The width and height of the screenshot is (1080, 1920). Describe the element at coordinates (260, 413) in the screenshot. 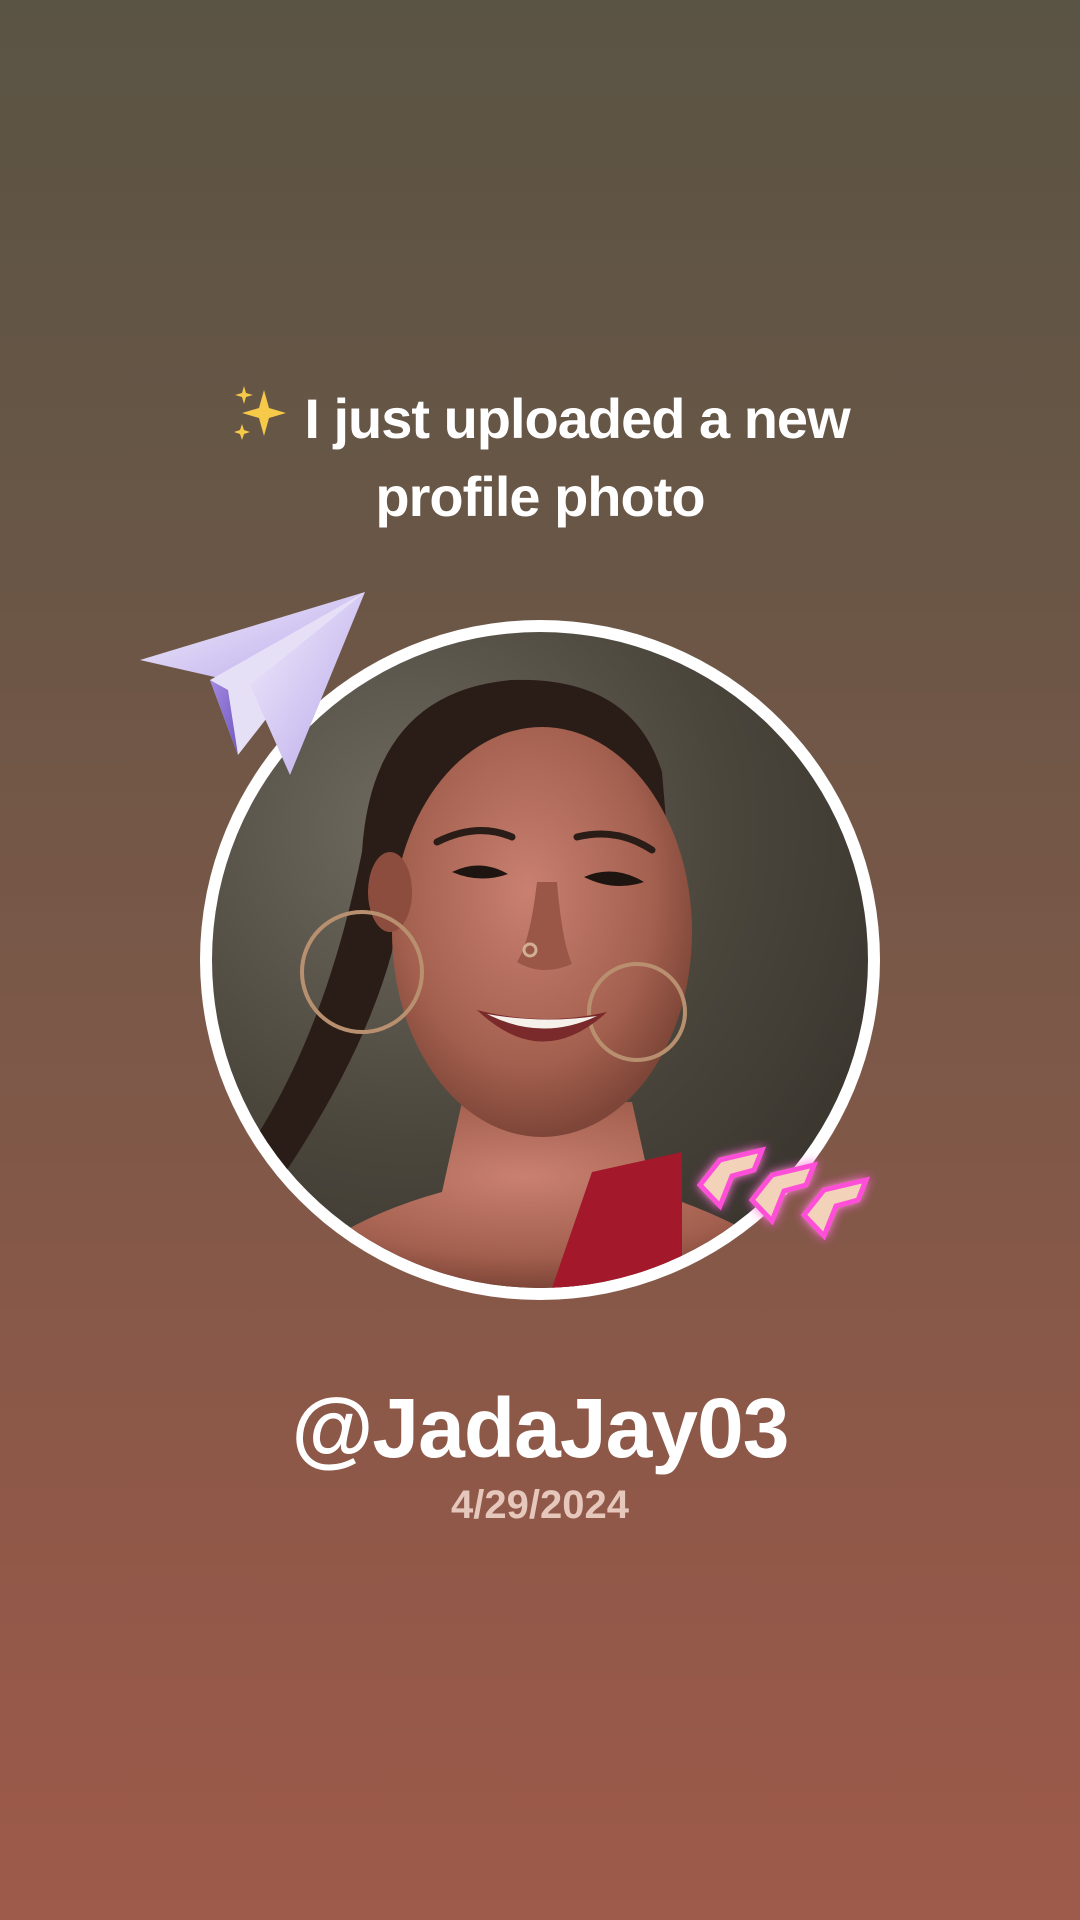

I see `sparkles-icon` at that location.